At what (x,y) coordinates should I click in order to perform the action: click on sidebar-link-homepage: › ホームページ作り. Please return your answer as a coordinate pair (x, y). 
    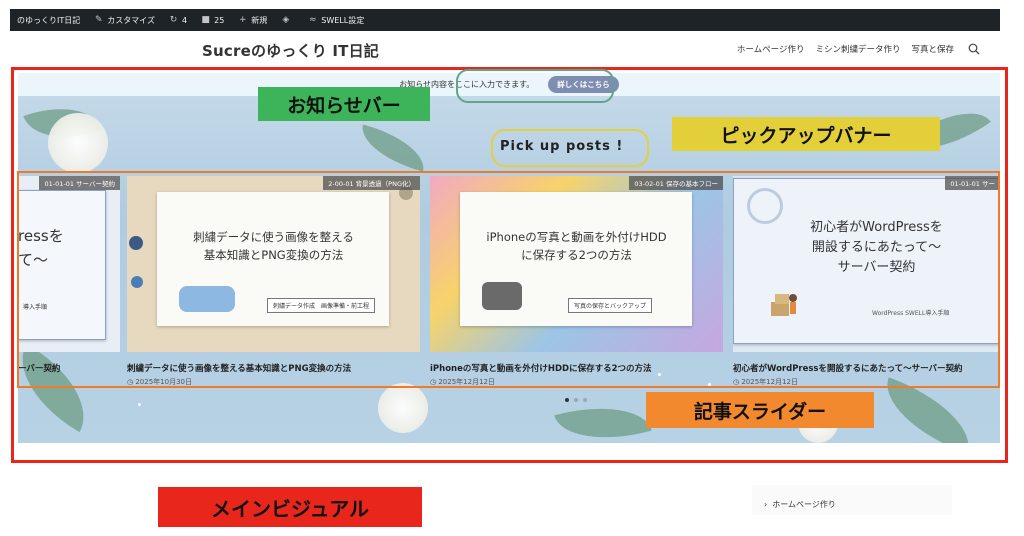
    Looking at the image, I should click on (800, 504).